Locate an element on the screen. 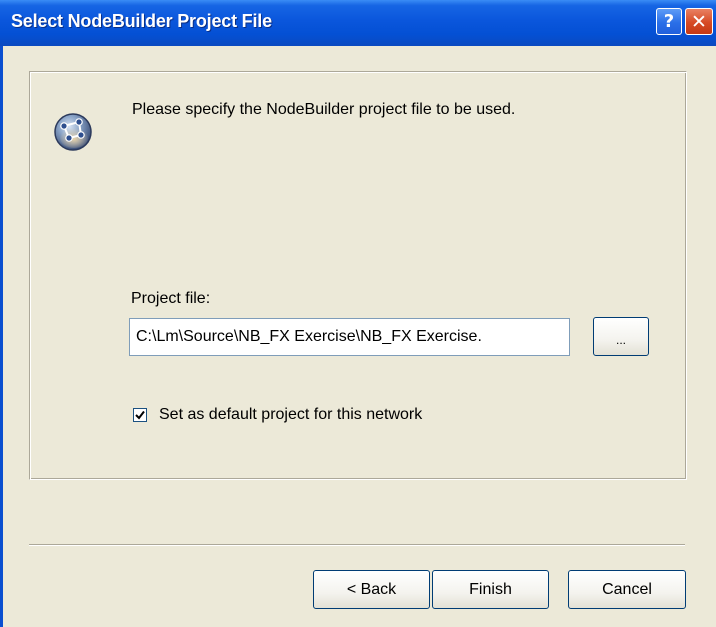 The image size is (716, 627). default-project-label: Set as default project for this network is located at coordinates (291, 414).